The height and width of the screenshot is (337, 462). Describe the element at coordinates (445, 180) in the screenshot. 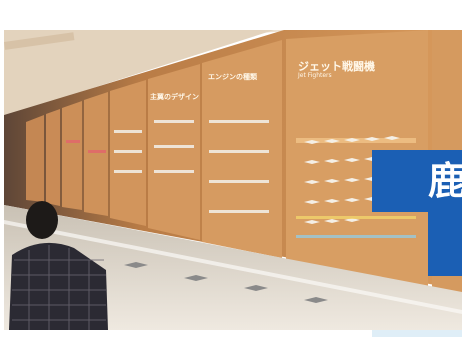

I see `banner-character: 鹿` at that location.